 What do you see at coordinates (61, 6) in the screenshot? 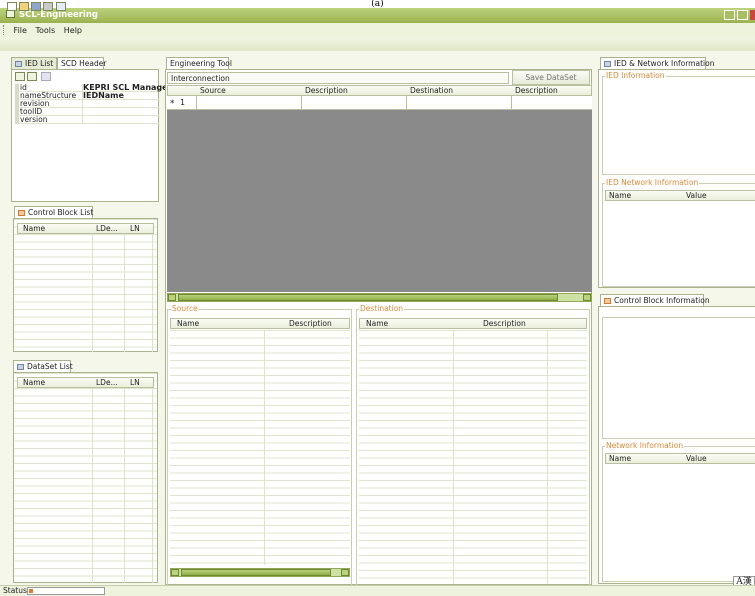
I see `preview-icon` at bounding box center [61, 6].